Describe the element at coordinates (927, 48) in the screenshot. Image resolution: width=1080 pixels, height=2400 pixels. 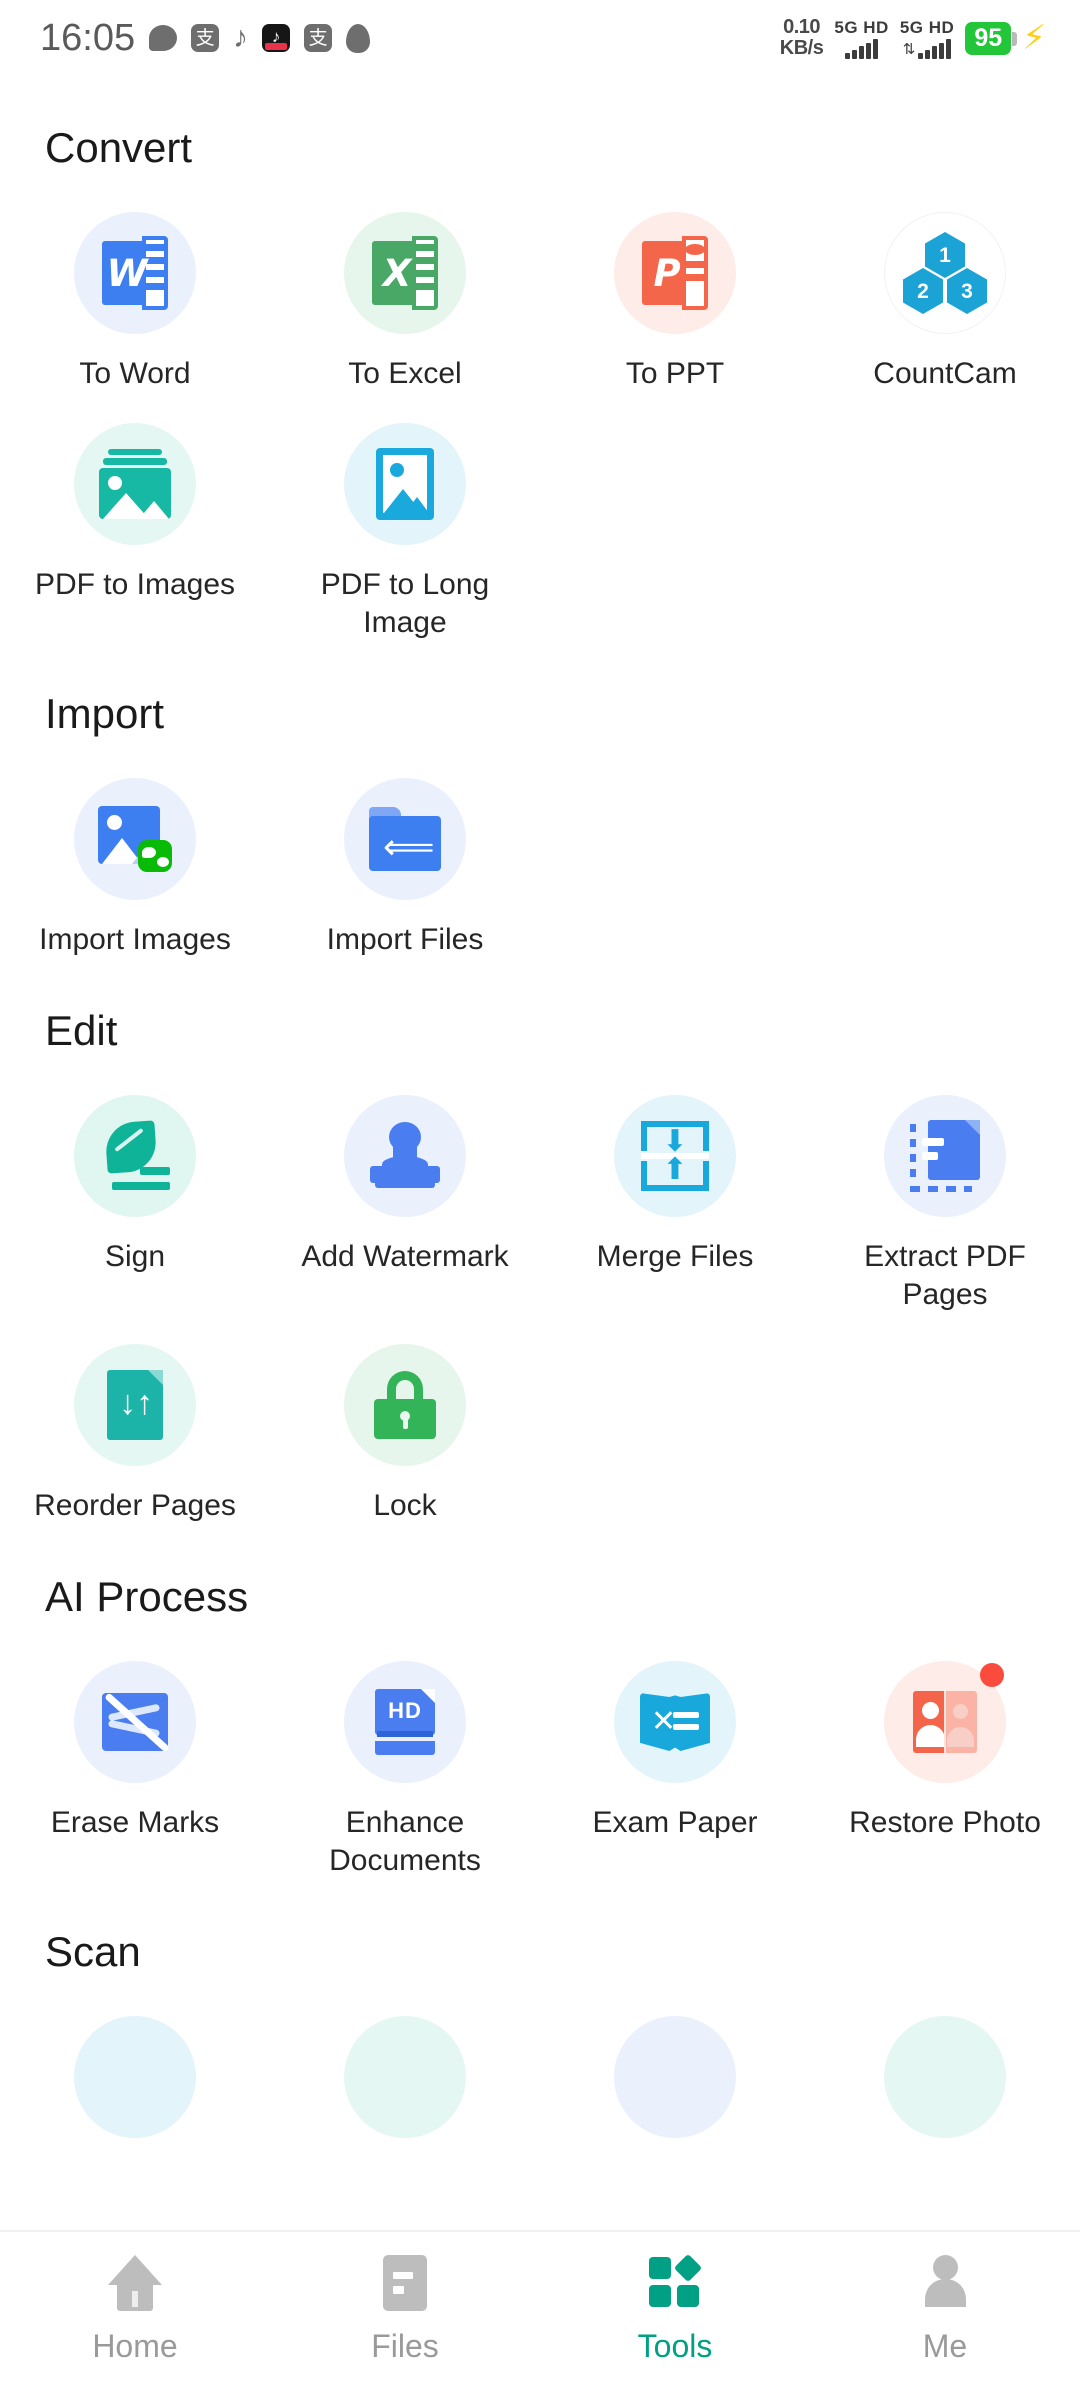
I see `sim2-bars-icon: ⇅` at that location.